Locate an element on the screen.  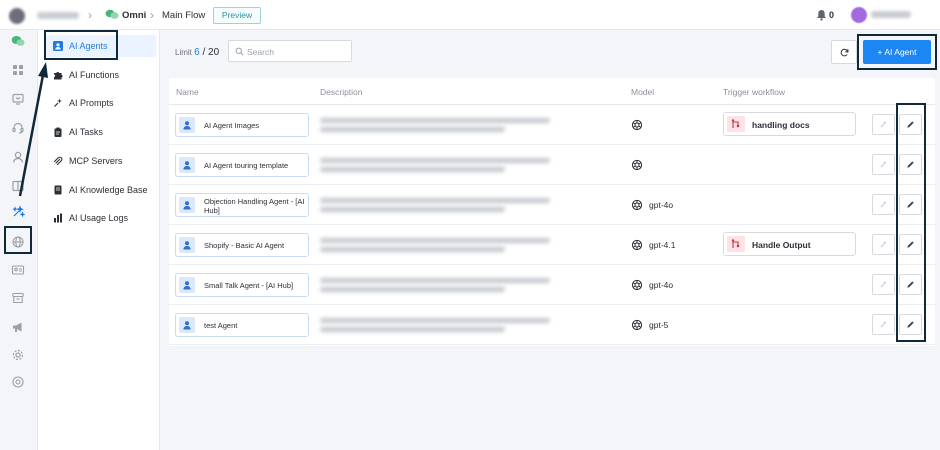
column-model: Model is located at coordinates (643, 92).